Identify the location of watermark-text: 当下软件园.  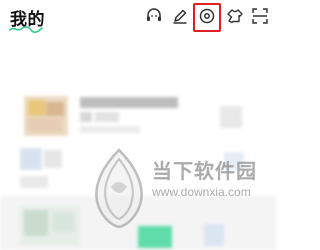
(204, 171).